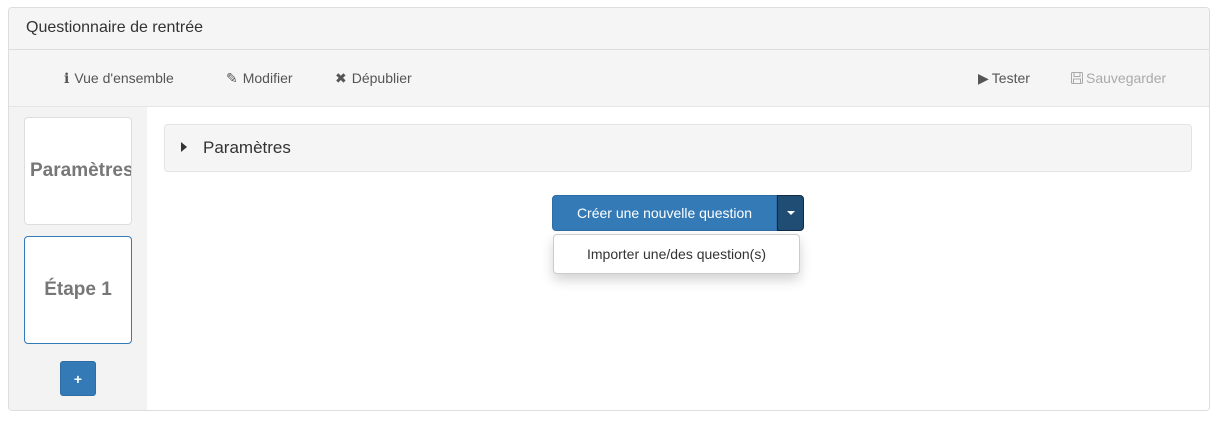  Describe the element at coordinates (184, 147) in the screenshot. I see `caret-right-icon` at that location.